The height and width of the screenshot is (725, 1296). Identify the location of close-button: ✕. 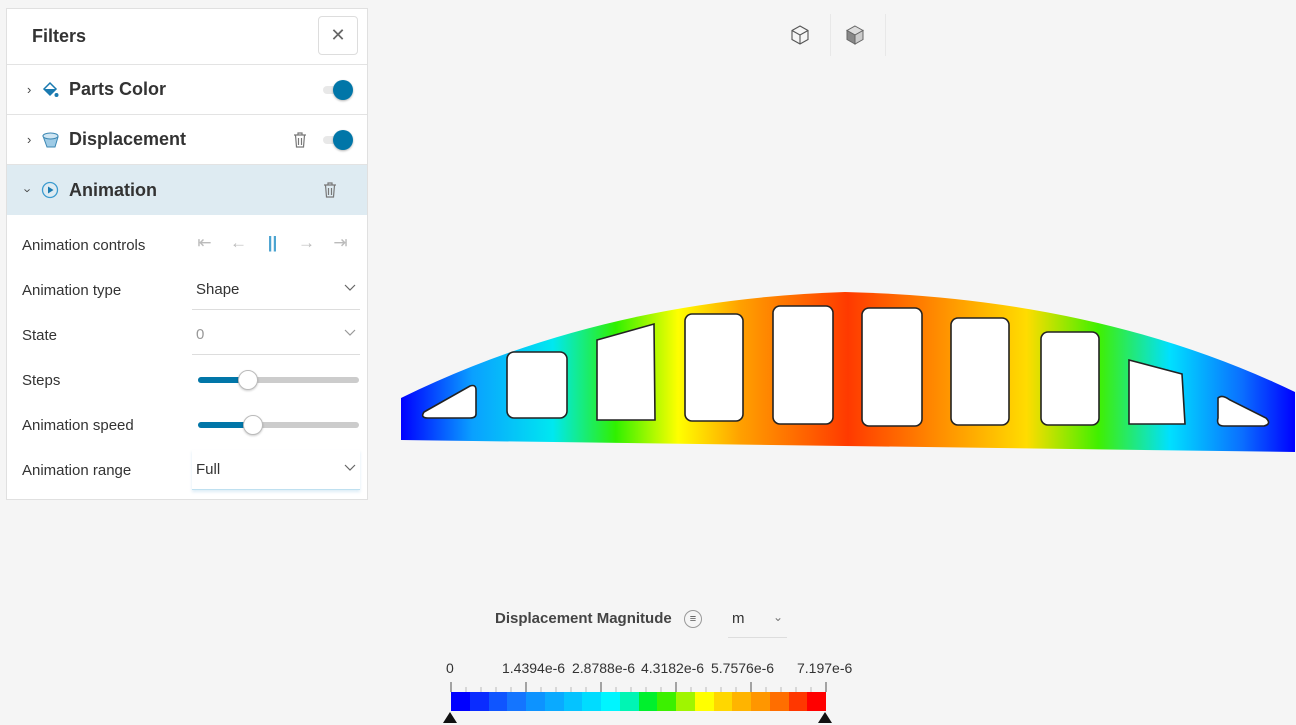
(338, 35).